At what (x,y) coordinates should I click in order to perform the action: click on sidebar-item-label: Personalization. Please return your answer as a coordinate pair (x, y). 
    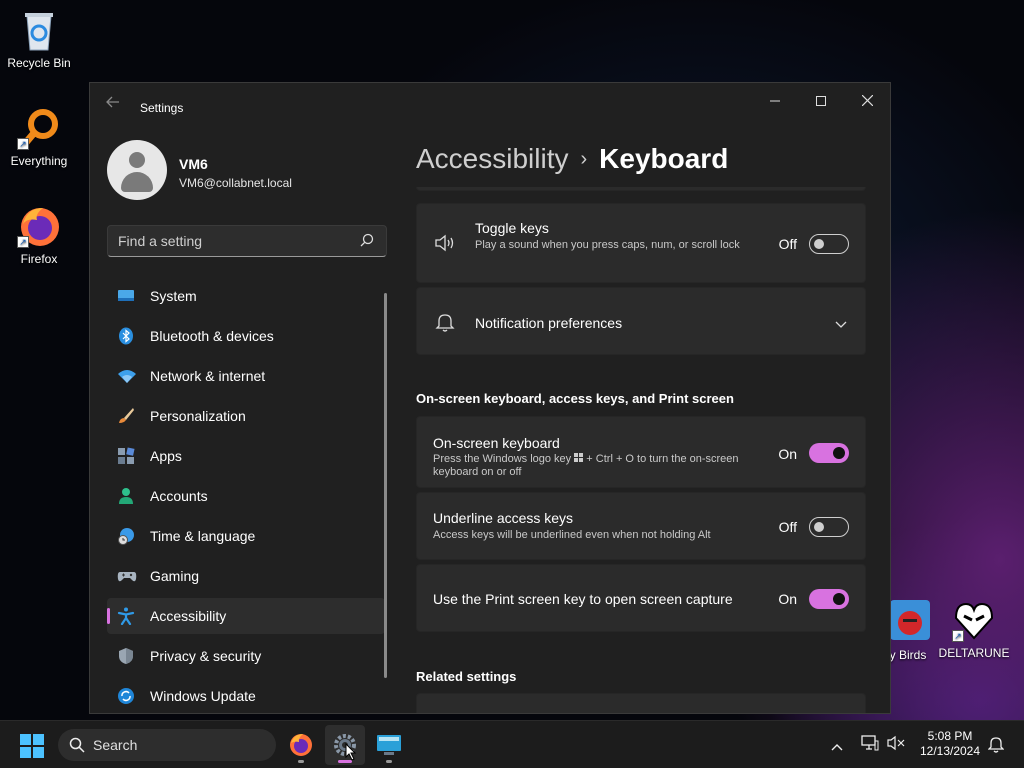
    Looking at the image, I should click on (198, 416).